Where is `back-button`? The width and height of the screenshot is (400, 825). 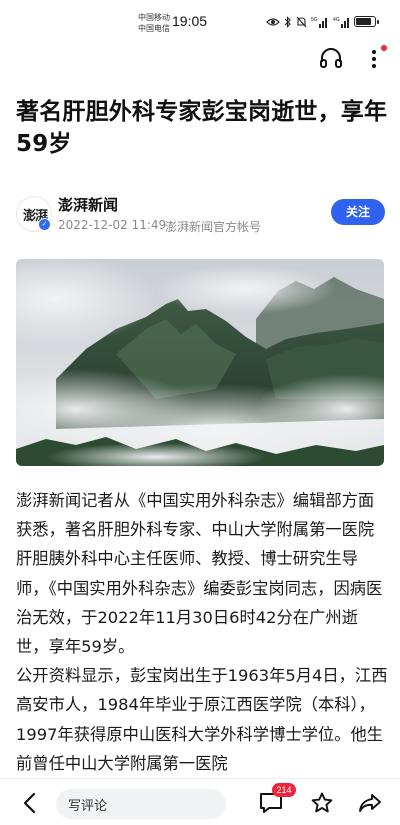
back-button is located at coordinates (30, 803).